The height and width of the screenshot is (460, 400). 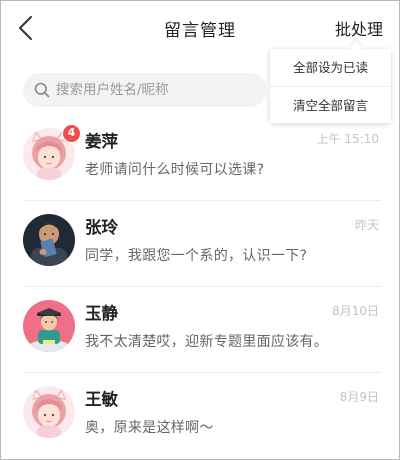 I want to click on search-bar, so click(x=145, y=90).